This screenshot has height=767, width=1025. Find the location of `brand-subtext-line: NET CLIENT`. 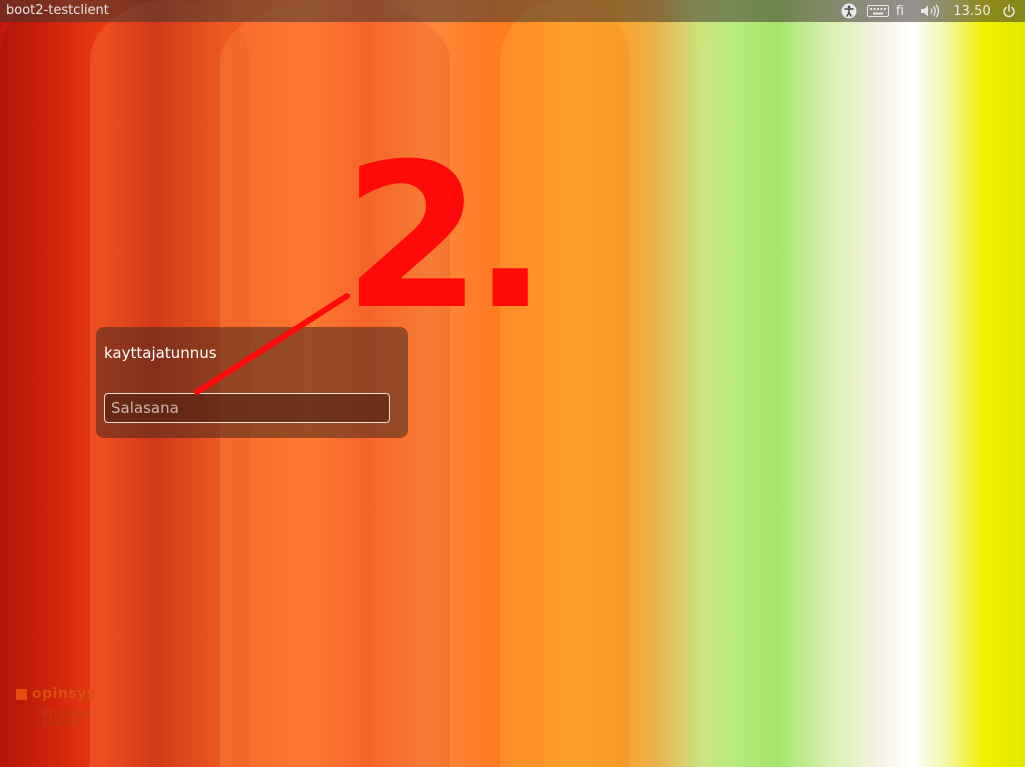

brand-subtext-line: NET CLIENT is located at coordinates (65, 713).